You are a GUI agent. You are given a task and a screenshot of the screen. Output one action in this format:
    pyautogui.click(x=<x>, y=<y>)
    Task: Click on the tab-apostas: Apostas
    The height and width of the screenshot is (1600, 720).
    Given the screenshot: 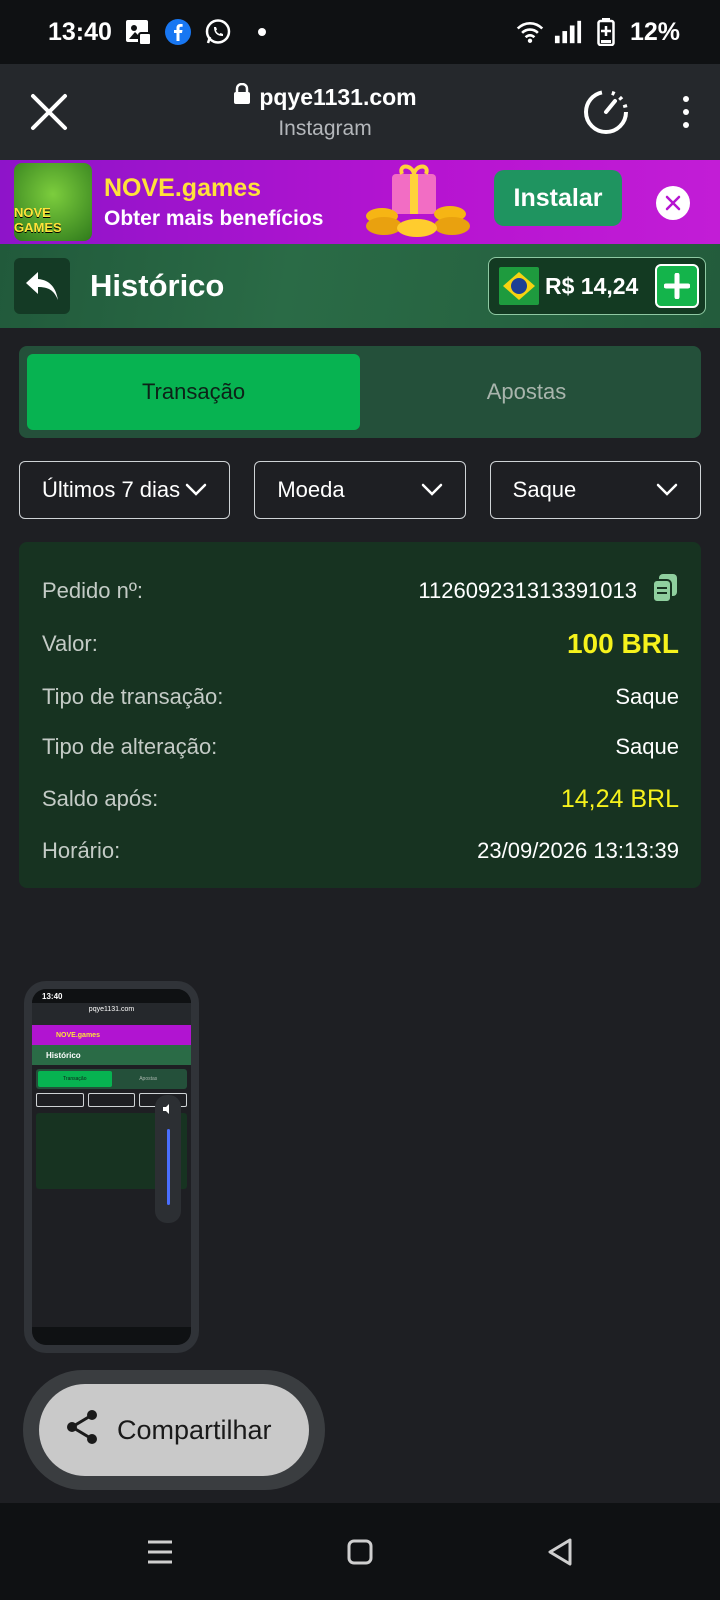 What is the action you would take?
    pyautogui.click(x=526, y=392)
    